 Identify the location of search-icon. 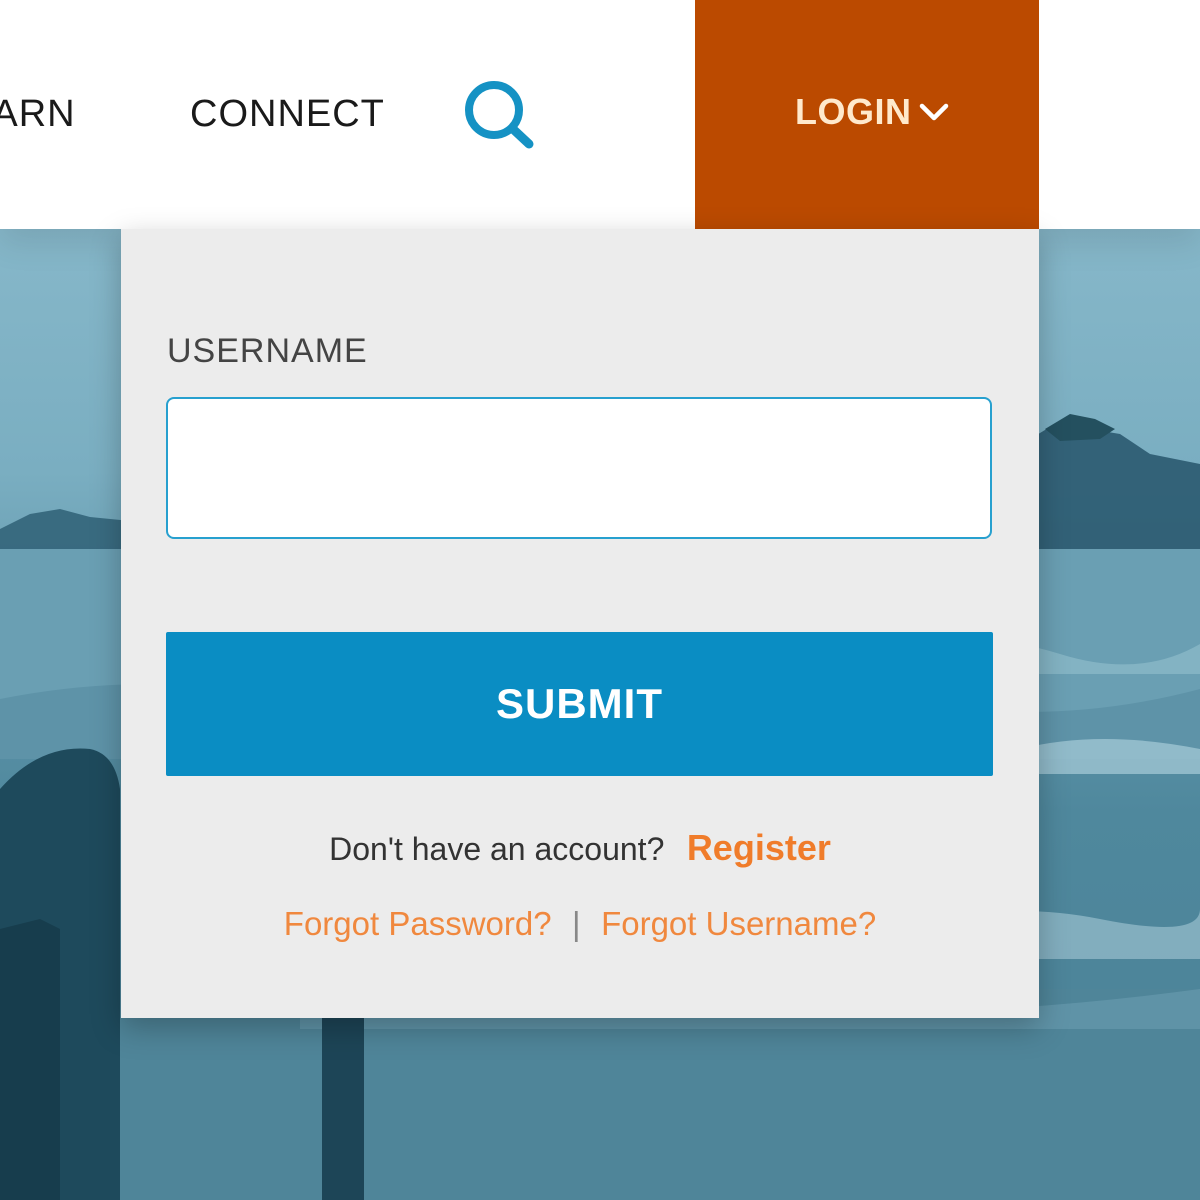
(499, 115).